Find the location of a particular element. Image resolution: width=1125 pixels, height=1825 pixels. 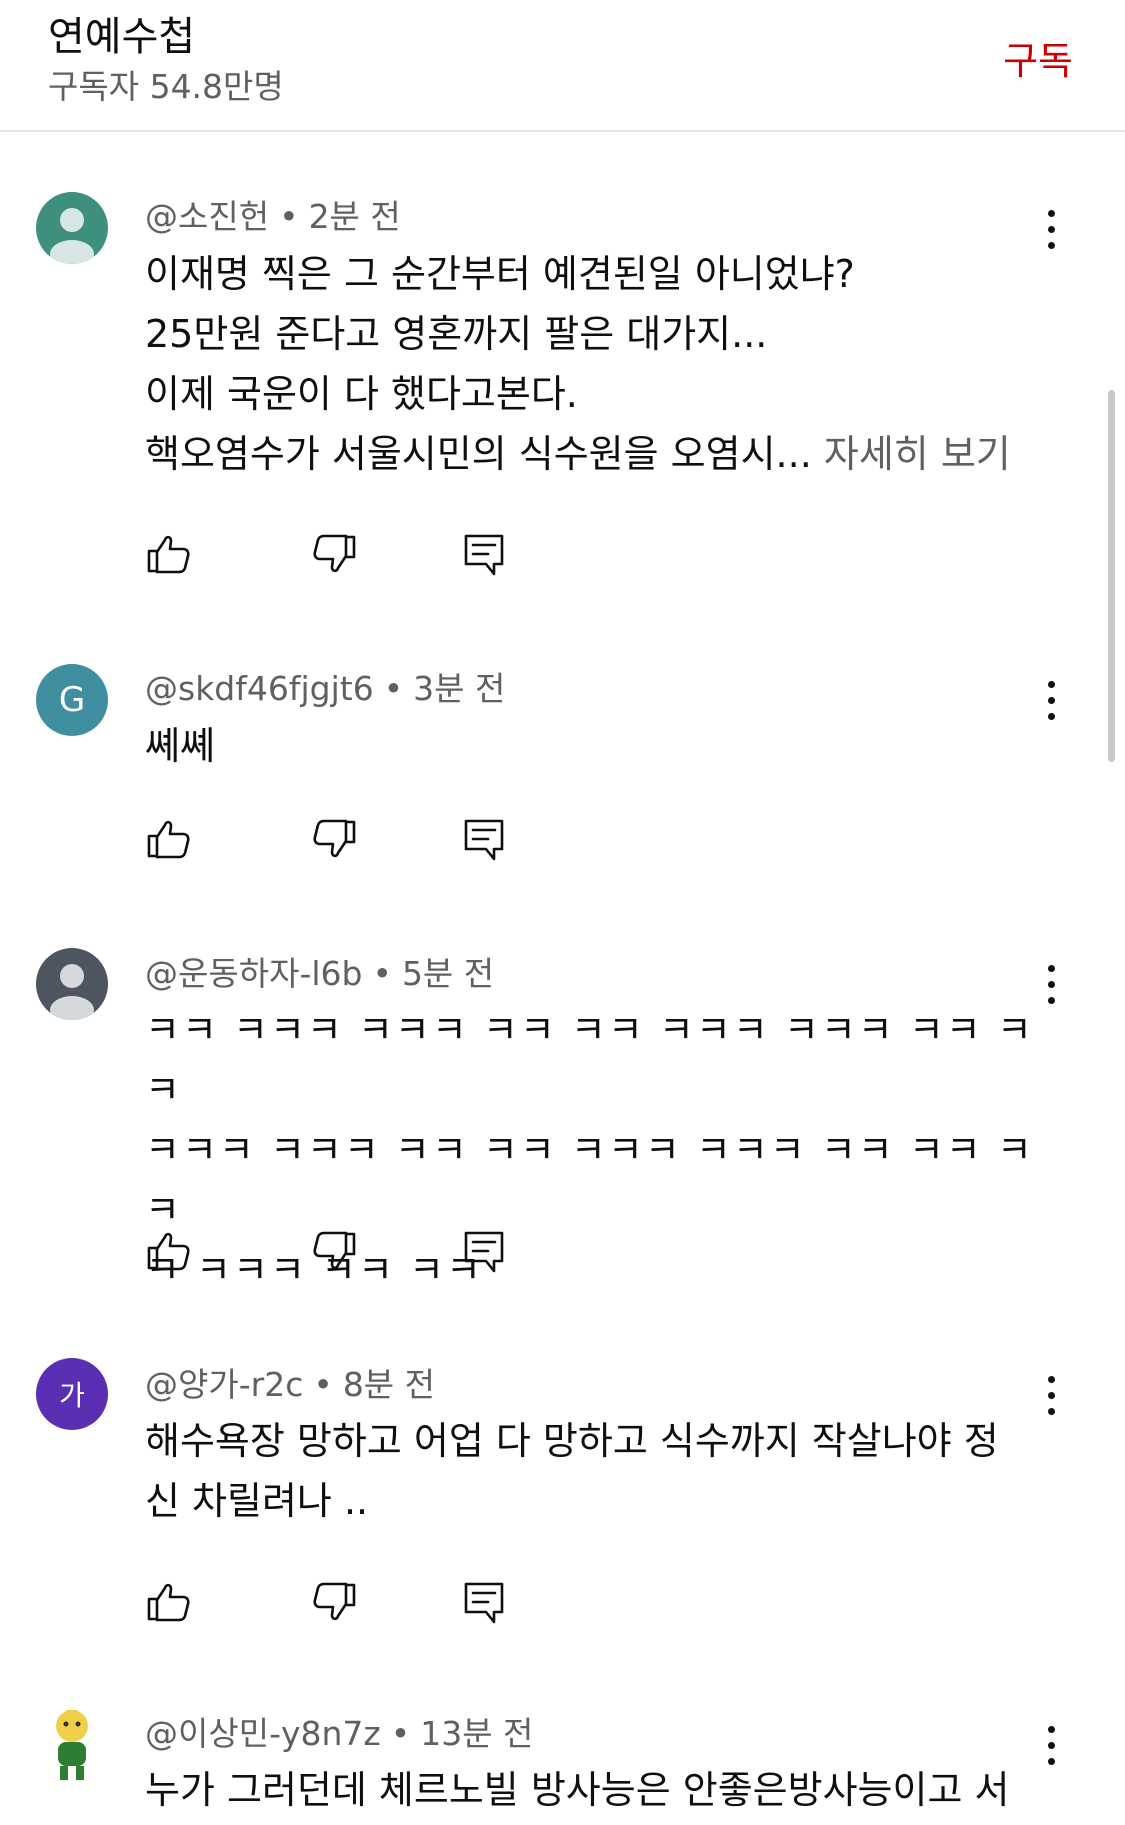

comment-author: @양가-r2c is located at coordinates (224, 1384).